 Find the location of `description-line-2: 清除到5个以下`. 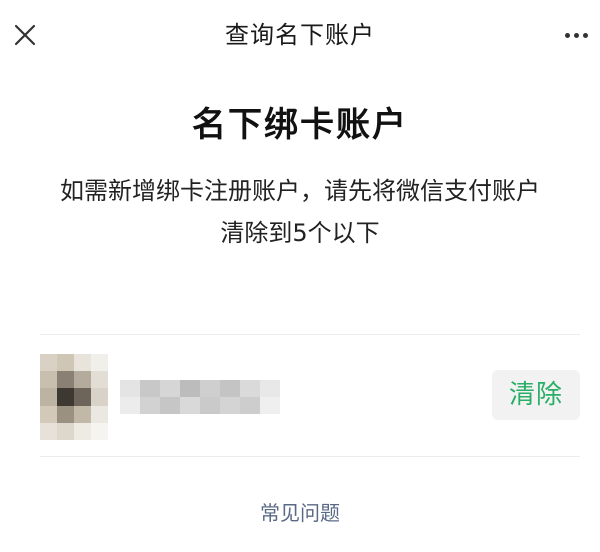

description-line-2: 清除到5个以下 is located at coordinates (300, 233).